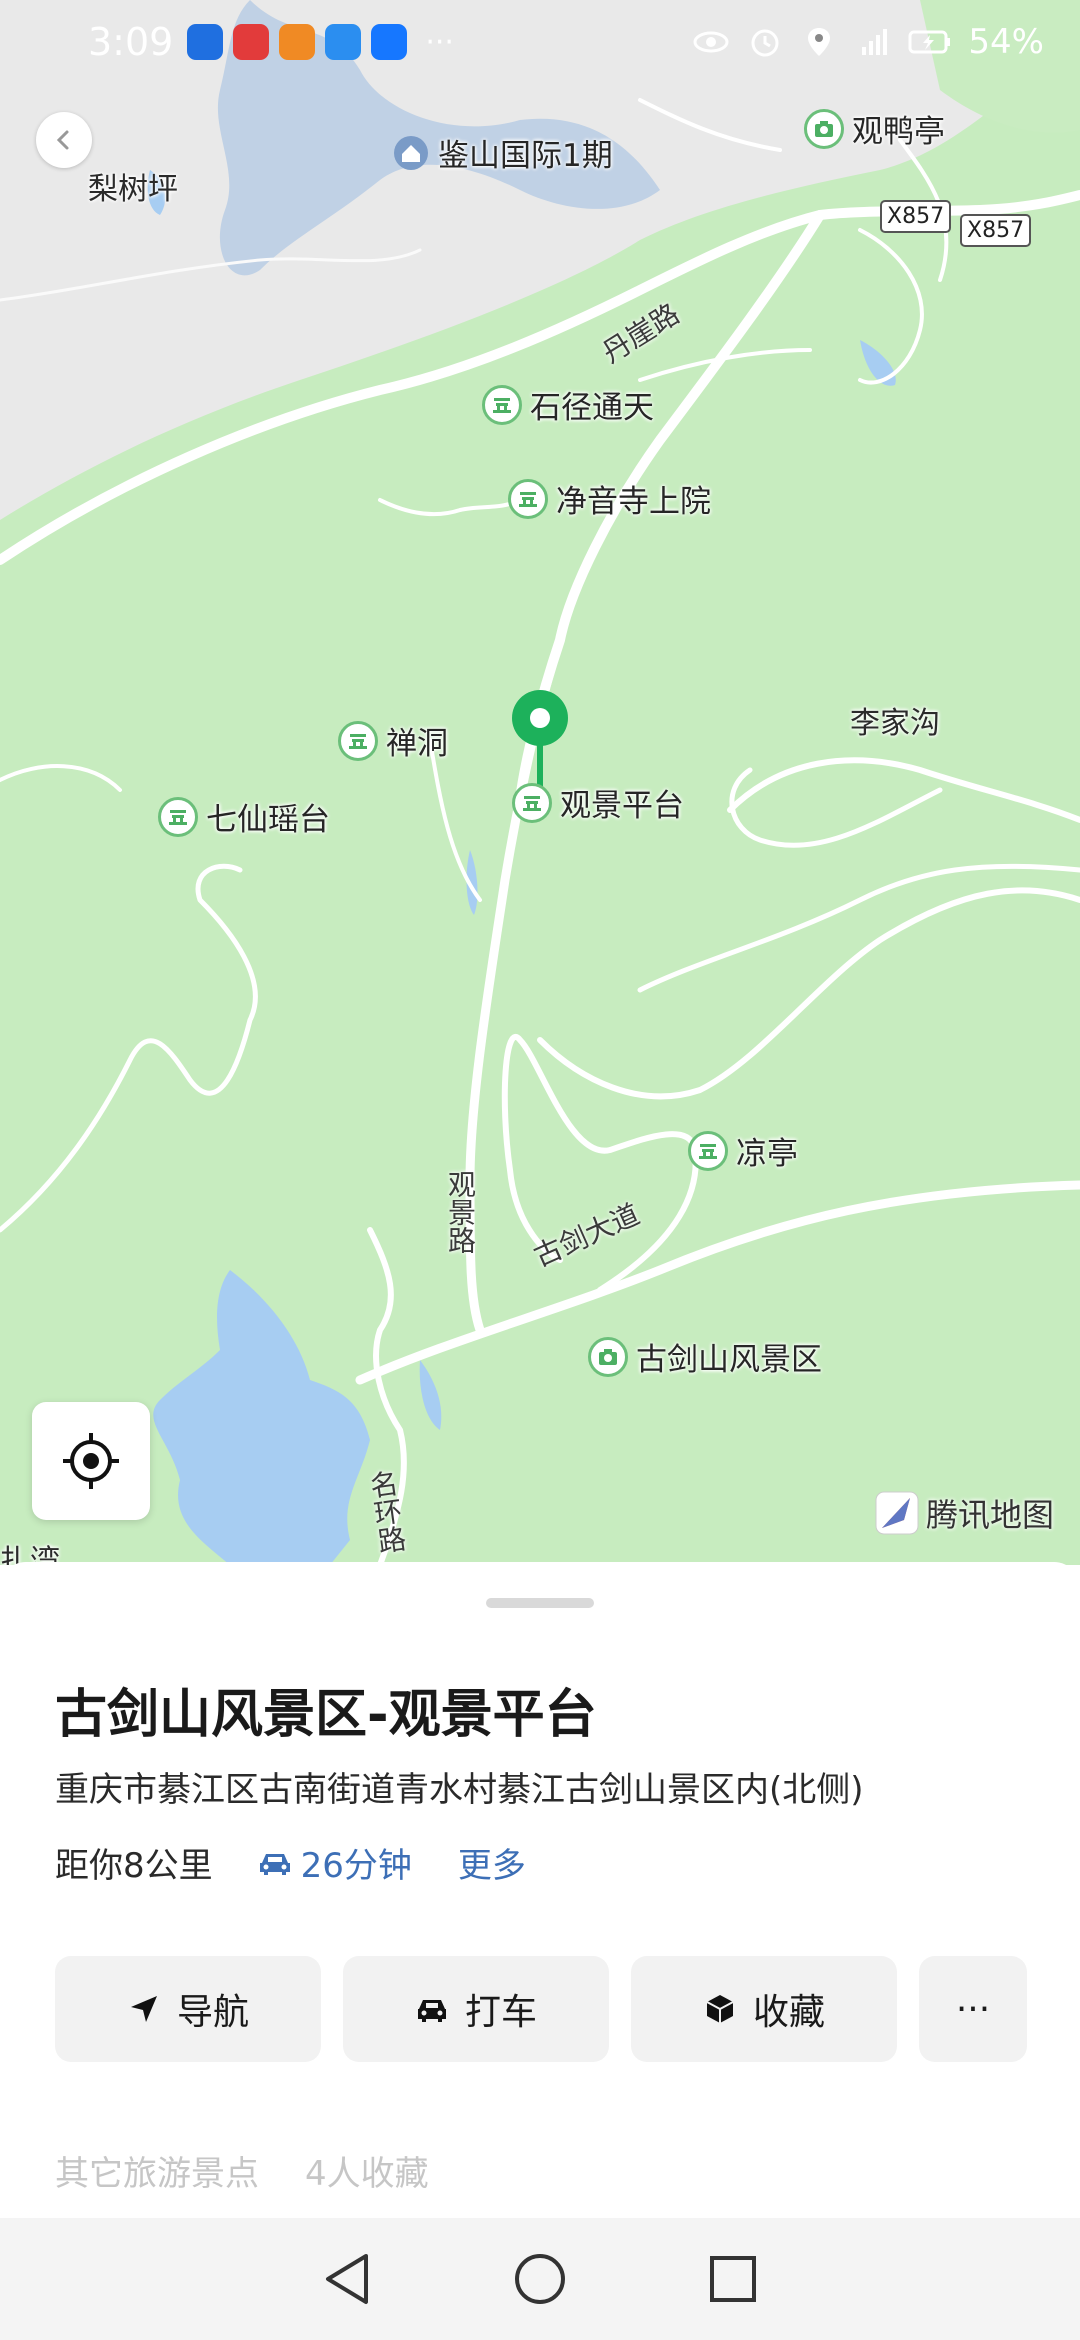 This screenshot has height=2340, width=1080. What do you see at coordinates (705, 1356) in the screenshot?
I see `poi-gujianshan: 古剑山风景区` at bounding box center [705, 1356].